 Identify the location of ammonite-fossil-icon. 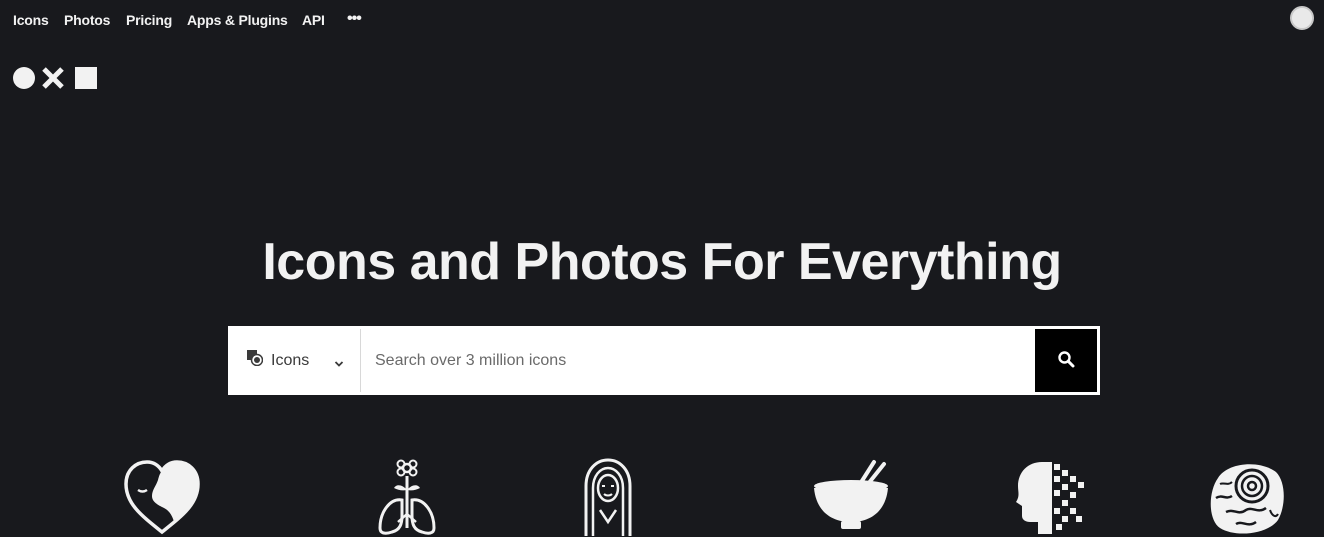
(1246, 497).